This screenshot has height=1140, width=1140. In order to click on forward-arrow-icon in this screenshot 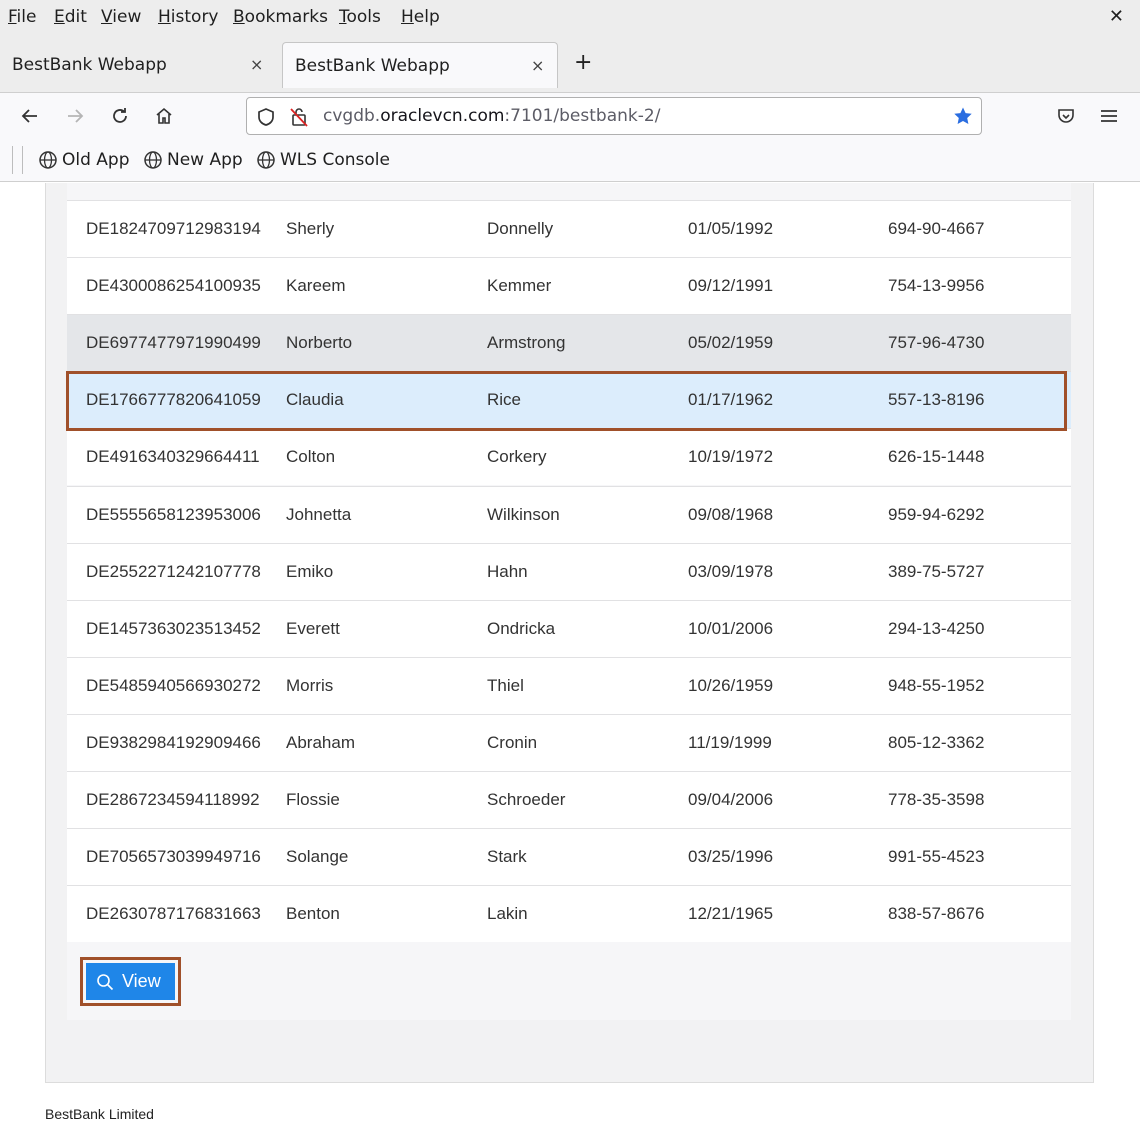, I will do `click(75, 116)`.